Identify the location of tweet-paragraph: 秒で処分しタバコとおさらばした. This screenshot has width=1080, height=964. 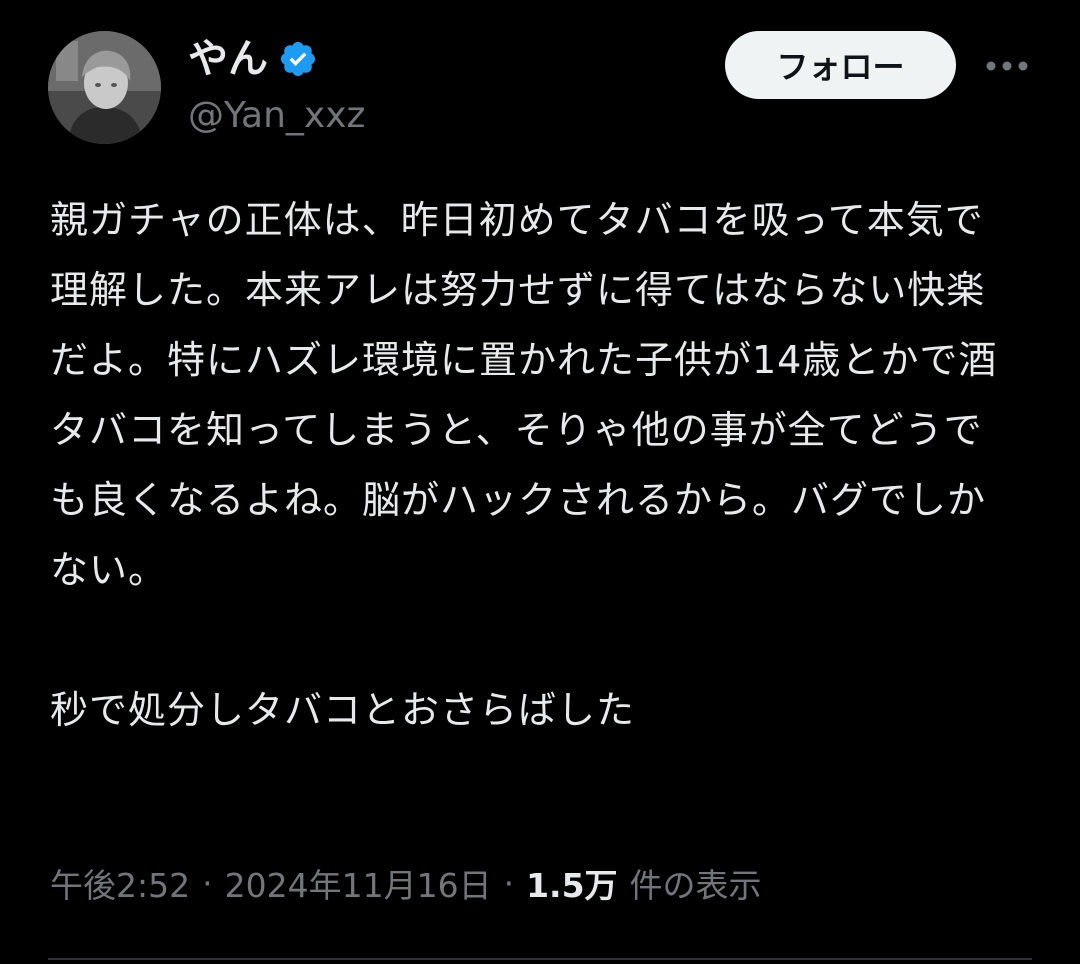
(343, 710).